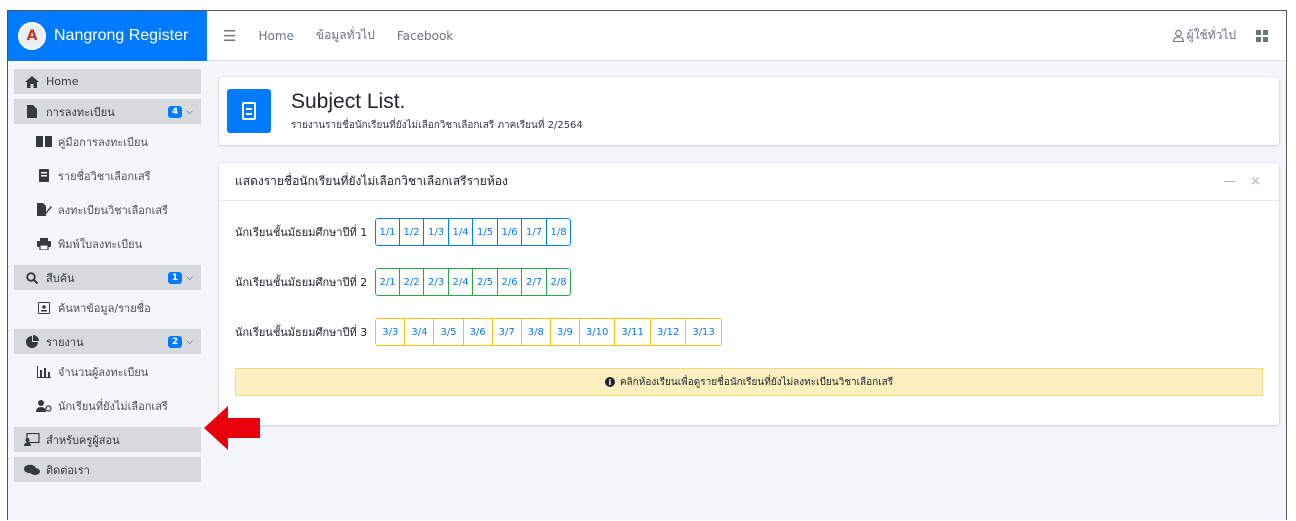 Image resolution: width=1296 pixels, height=521 pixels. What do you see at coordinates (478, 332) in the screenshot?
I see `room-button: 3/6` at bounding box center [478, 332].